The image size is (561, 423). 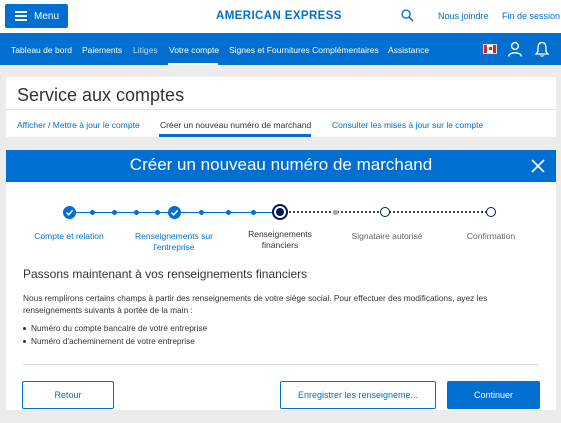 I want to click on brand-logo: AMERICAN EXPRESS, so click(x=279, y=16).